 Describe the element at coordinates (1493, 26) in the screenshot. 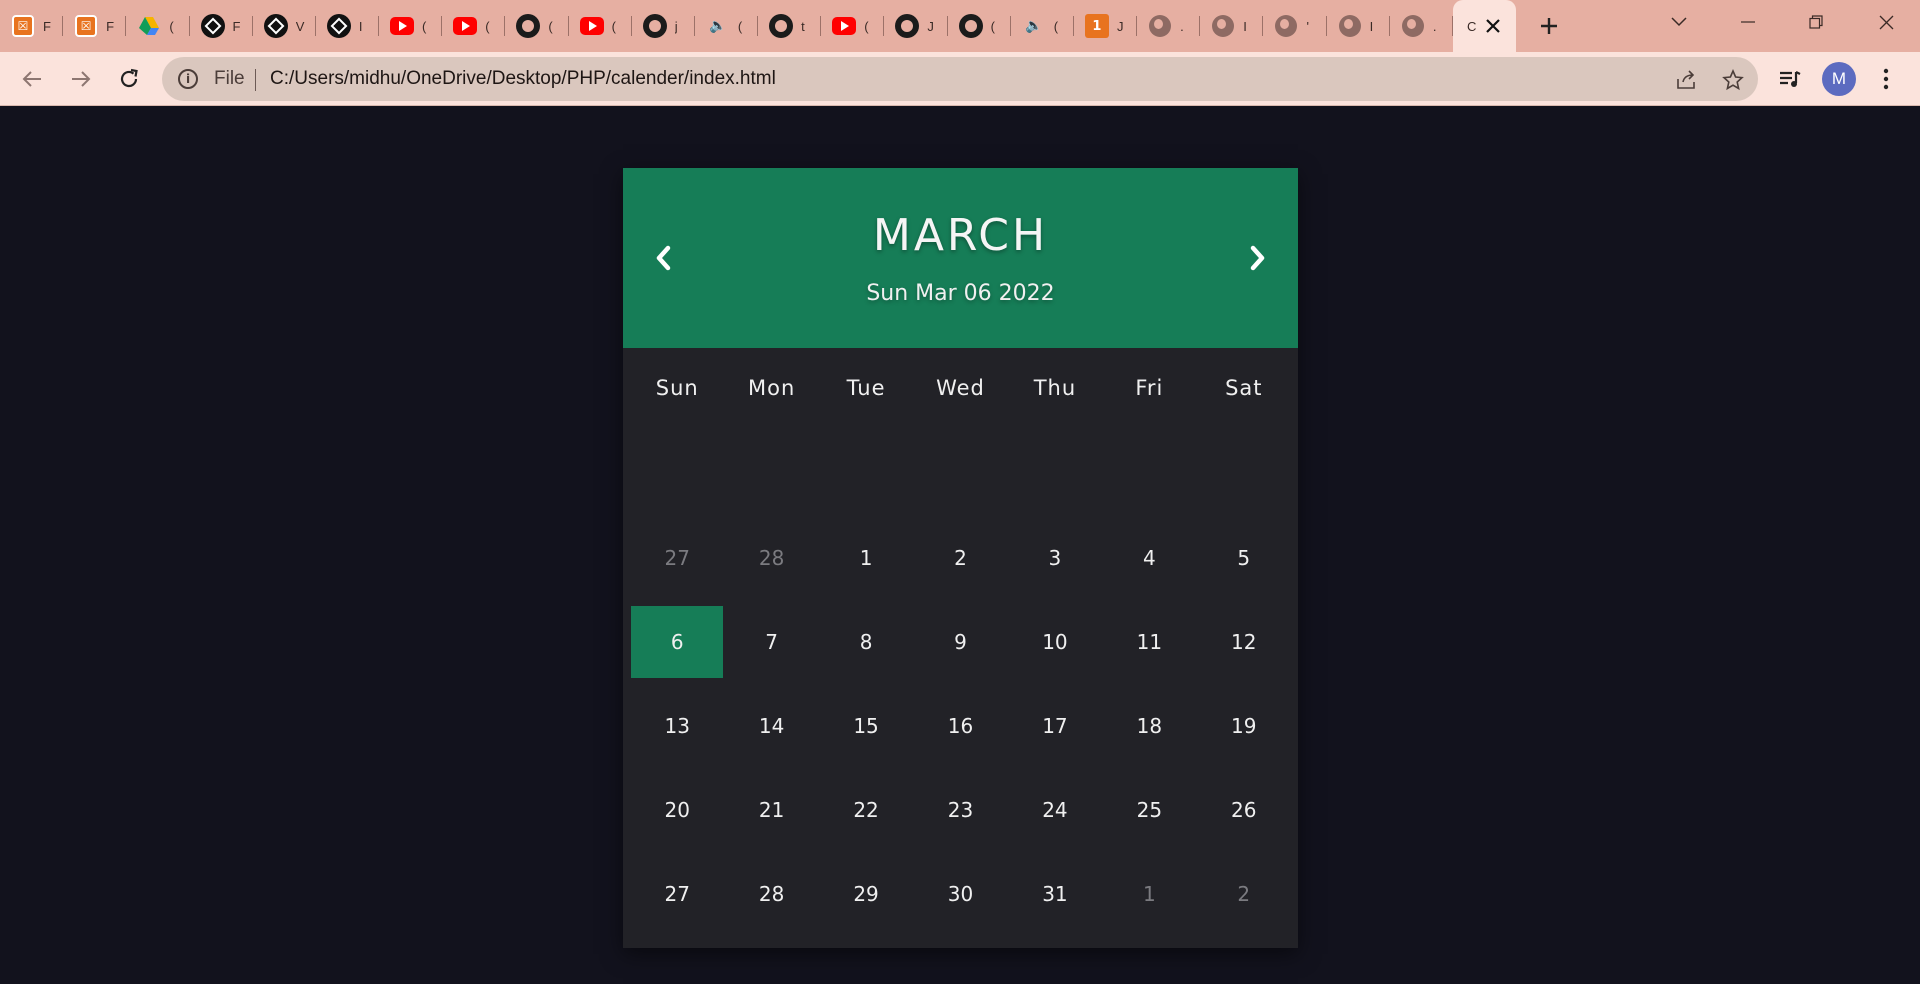

I see `close-tab-icon` at that location.